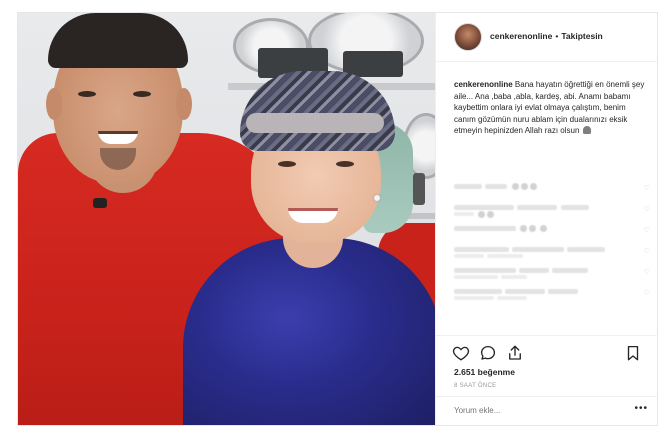 This screenshot has height=445, width=672. Describe the element at coordinates (315, 123) in the screenshot. I see `woman-headscarf-band` at that location.